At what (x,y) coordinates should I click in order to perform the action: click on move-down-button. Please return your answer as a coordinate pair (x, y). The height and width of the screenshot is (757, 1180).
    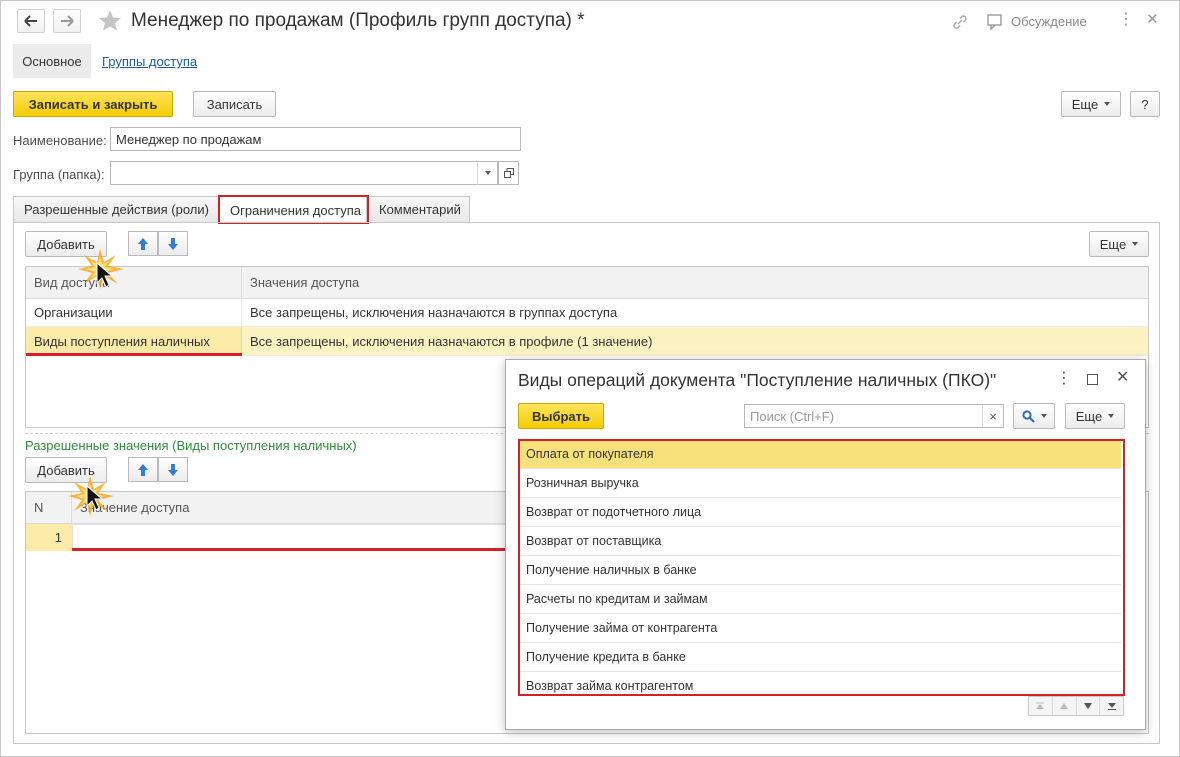
    Looking at the image, I should click on (173, 243).